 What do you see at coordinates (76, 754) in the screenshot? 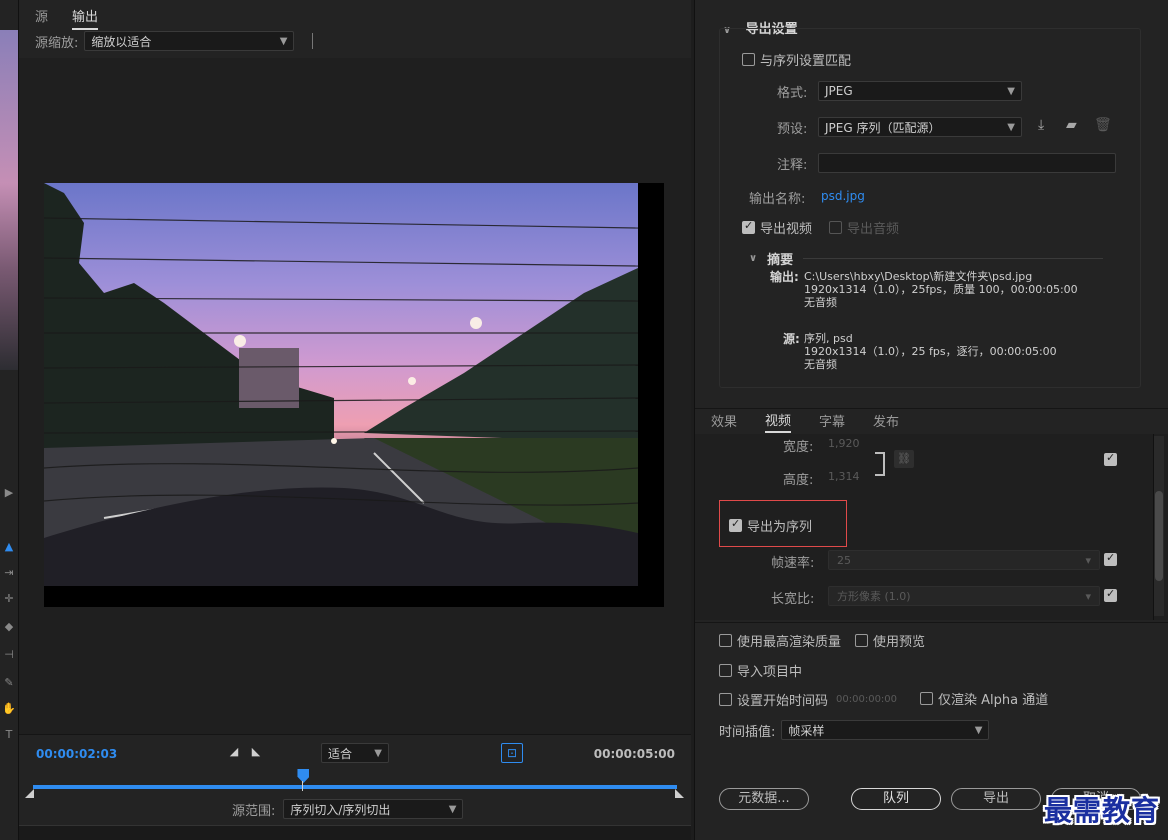
I see `current-timecode: 00:00:02:03` at bounding box center [76, 754].